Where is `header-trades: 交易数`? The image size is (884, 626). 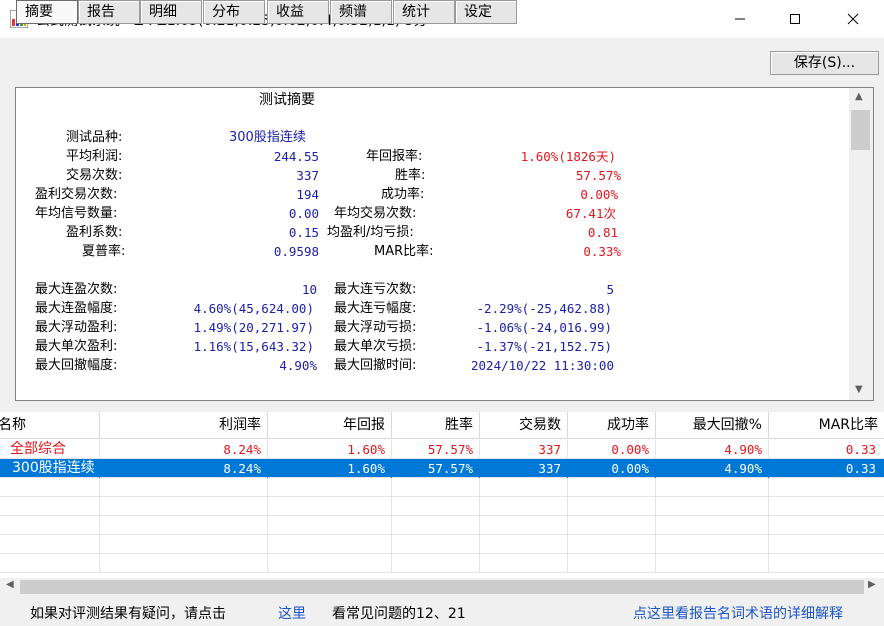
header-trades: 交易数 is located at coordinates (524, 425).